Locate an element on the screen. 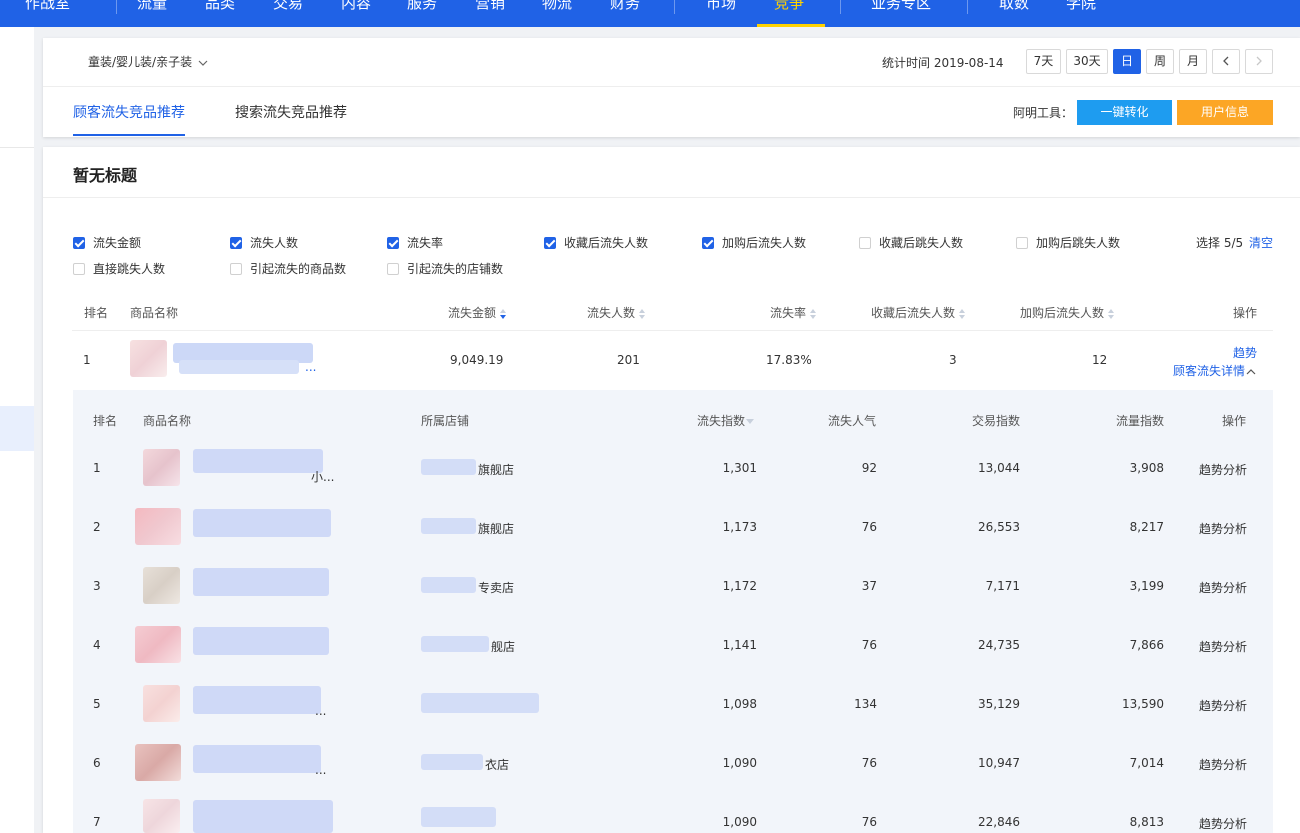 This screenshot has width=1300, height=833. metric-checkbox-cart-loss: 加购后流失人数 is located at coordinates (754, 242).